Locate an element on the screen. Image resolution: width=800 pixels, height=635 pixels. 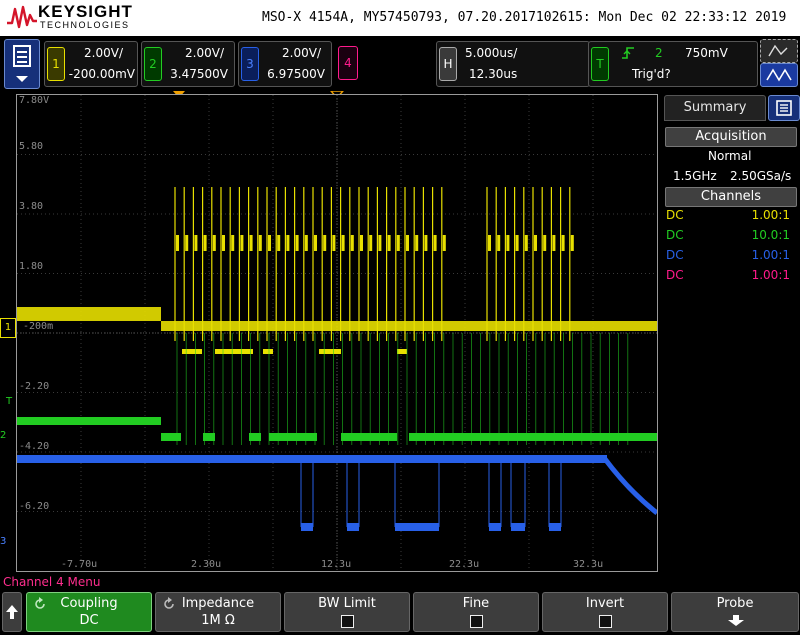
channel-1-marker-label: 1 is located at coordinates (8, 327).